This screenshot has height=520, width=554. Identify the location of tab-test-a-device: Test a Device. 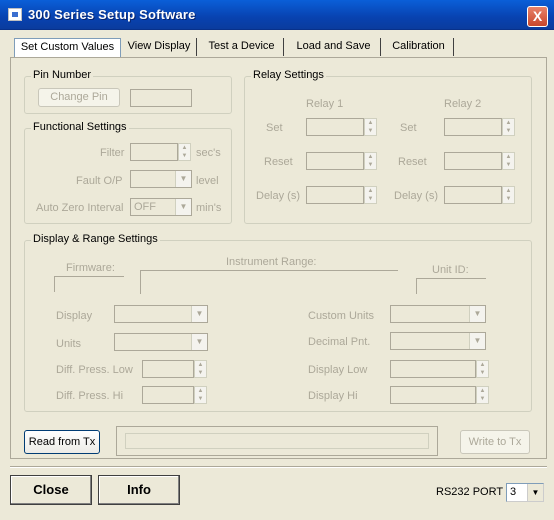
(242, 47).